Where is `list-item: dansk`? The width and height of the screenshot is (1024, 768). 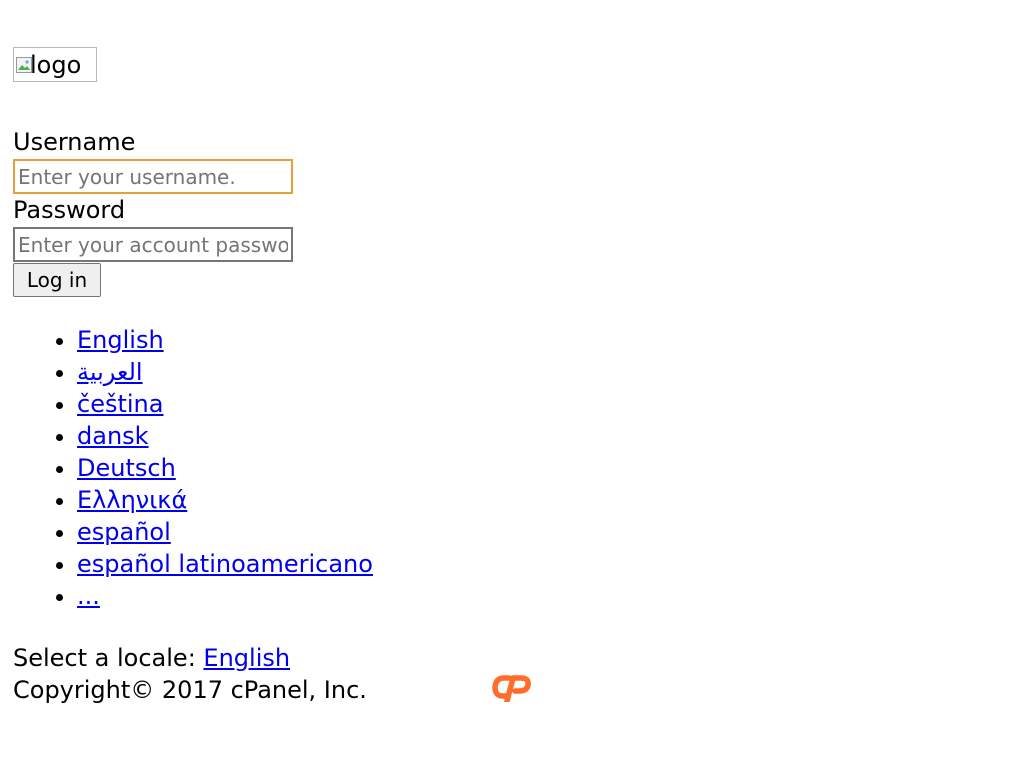
list-item: dansk is located at coordinates (225, 436).